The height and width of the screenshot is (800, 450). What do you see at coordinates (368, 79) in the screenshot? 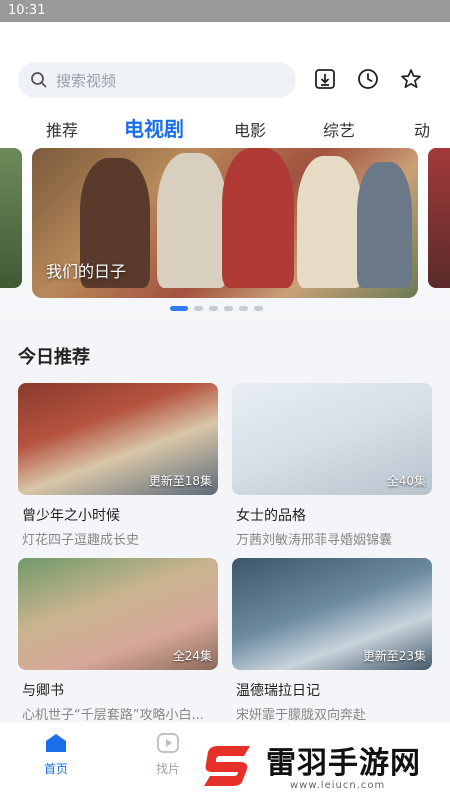
I see `history-clock-icon` at bounding box center [368, 79].